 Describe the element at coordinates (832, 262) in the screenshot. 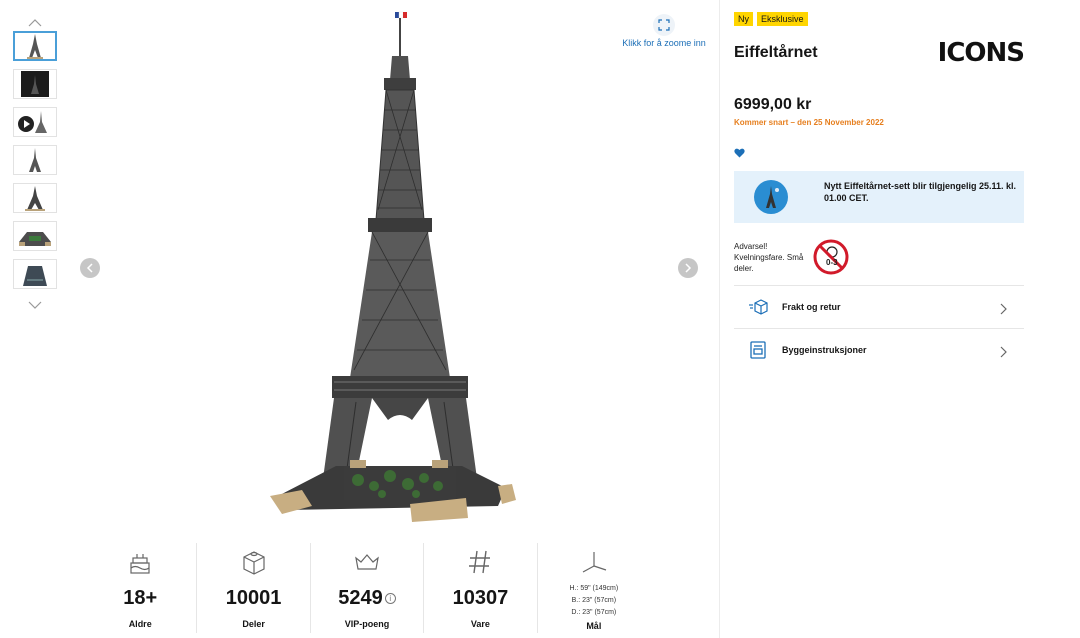

I see `warning-age-text: 0-3` at that location.